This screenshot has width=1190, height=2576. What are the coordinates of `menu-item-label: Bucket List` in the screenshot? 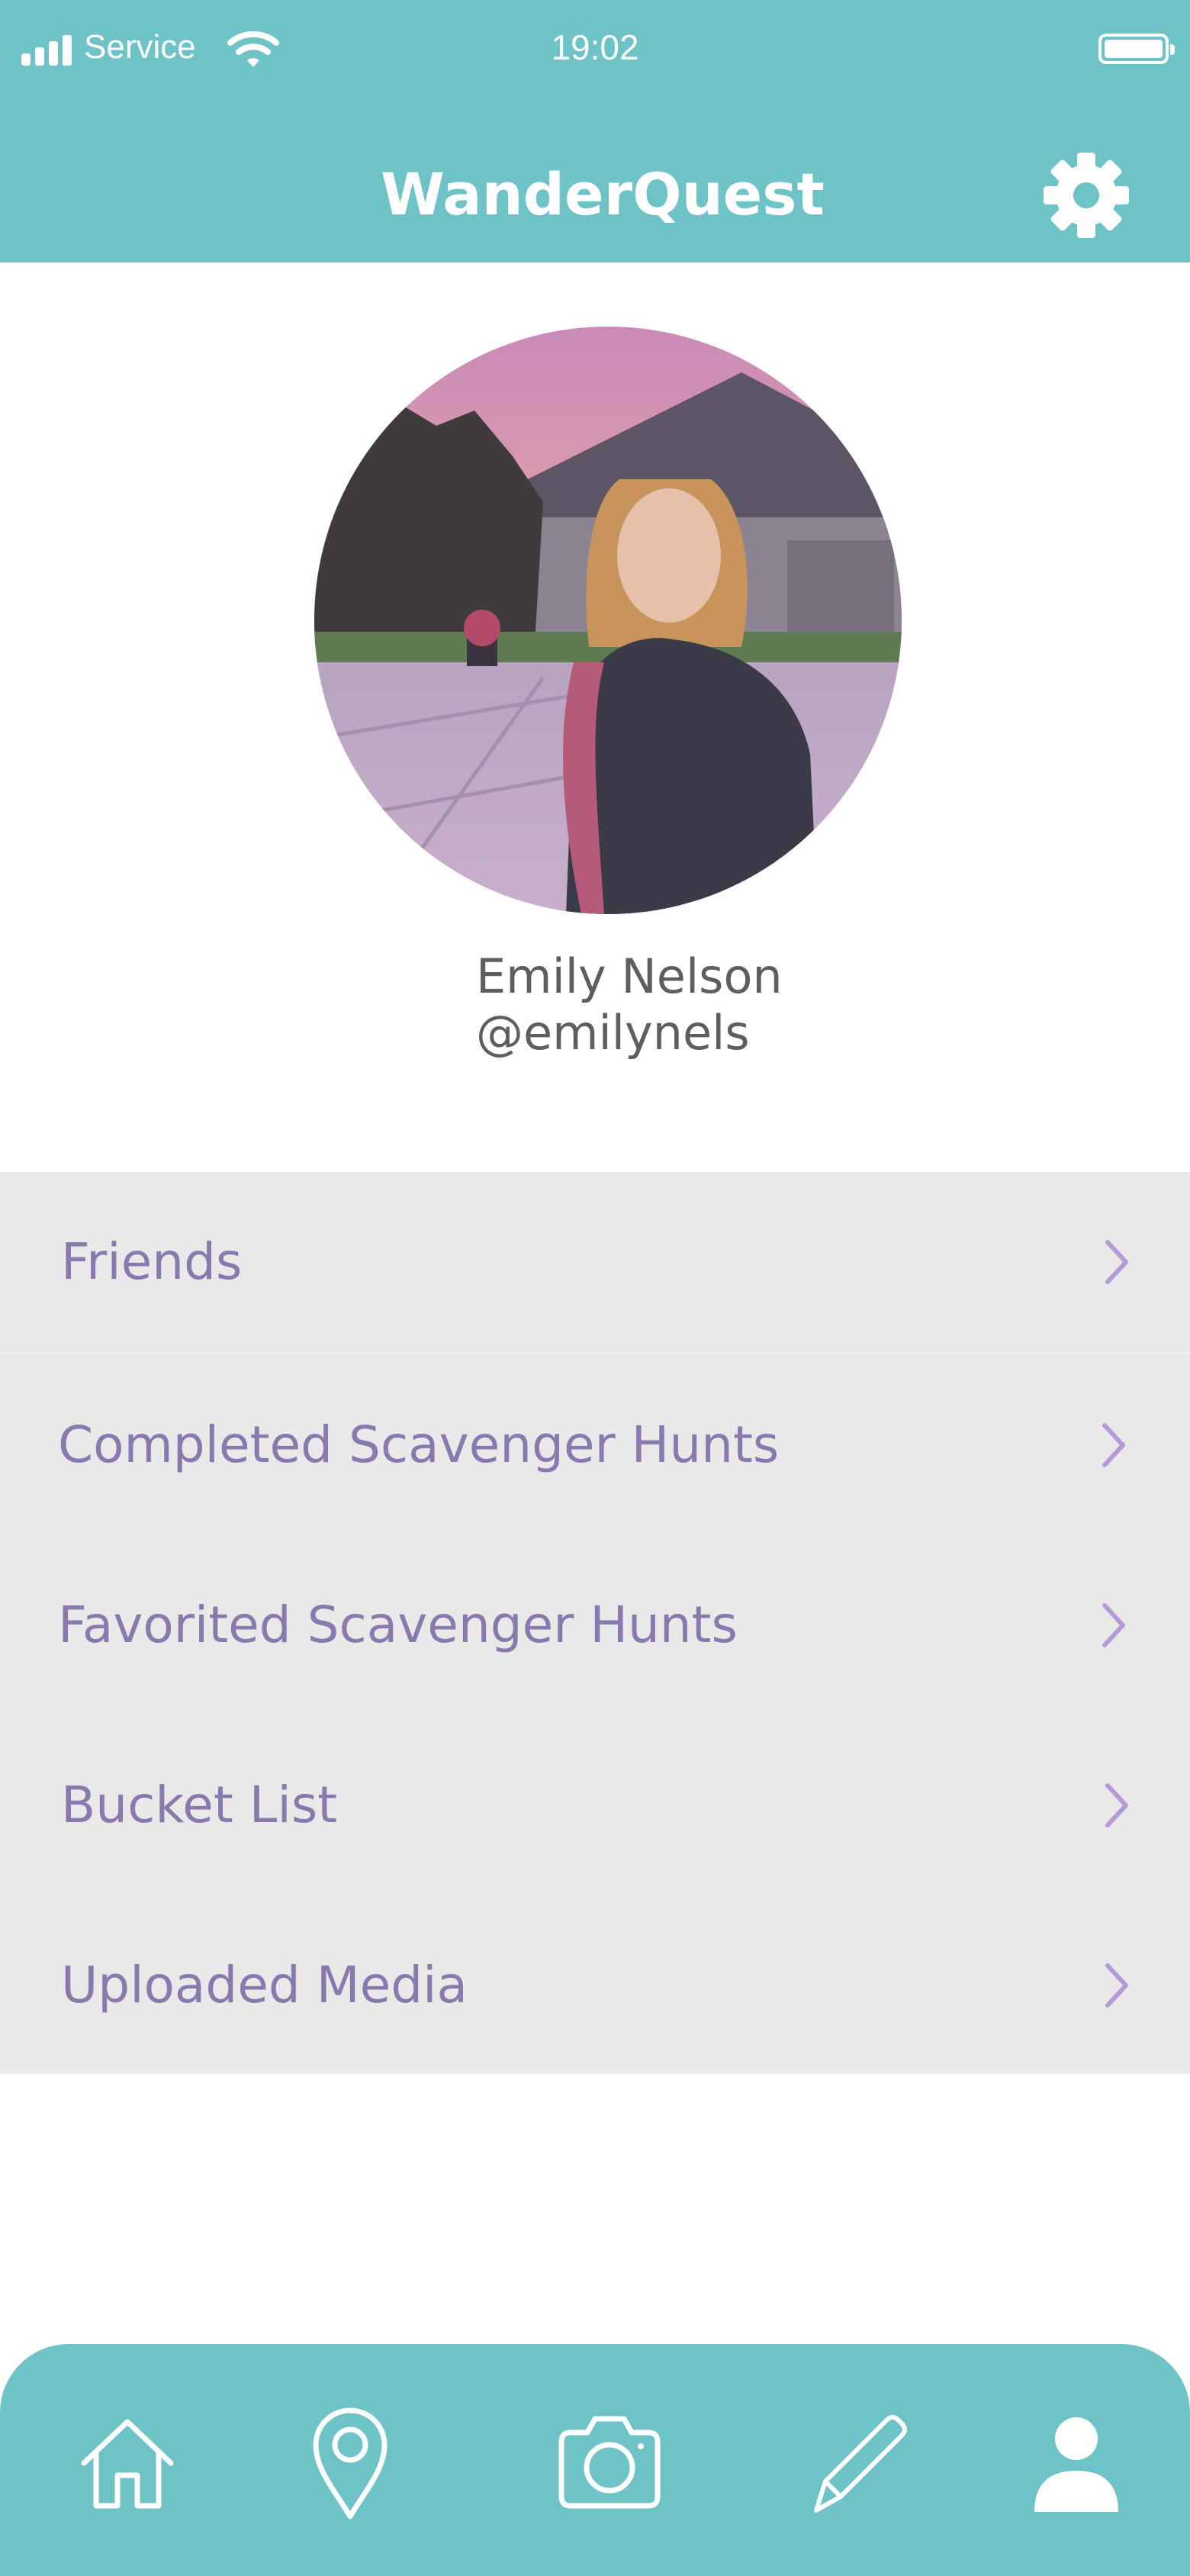 It's located at (199, 1805).